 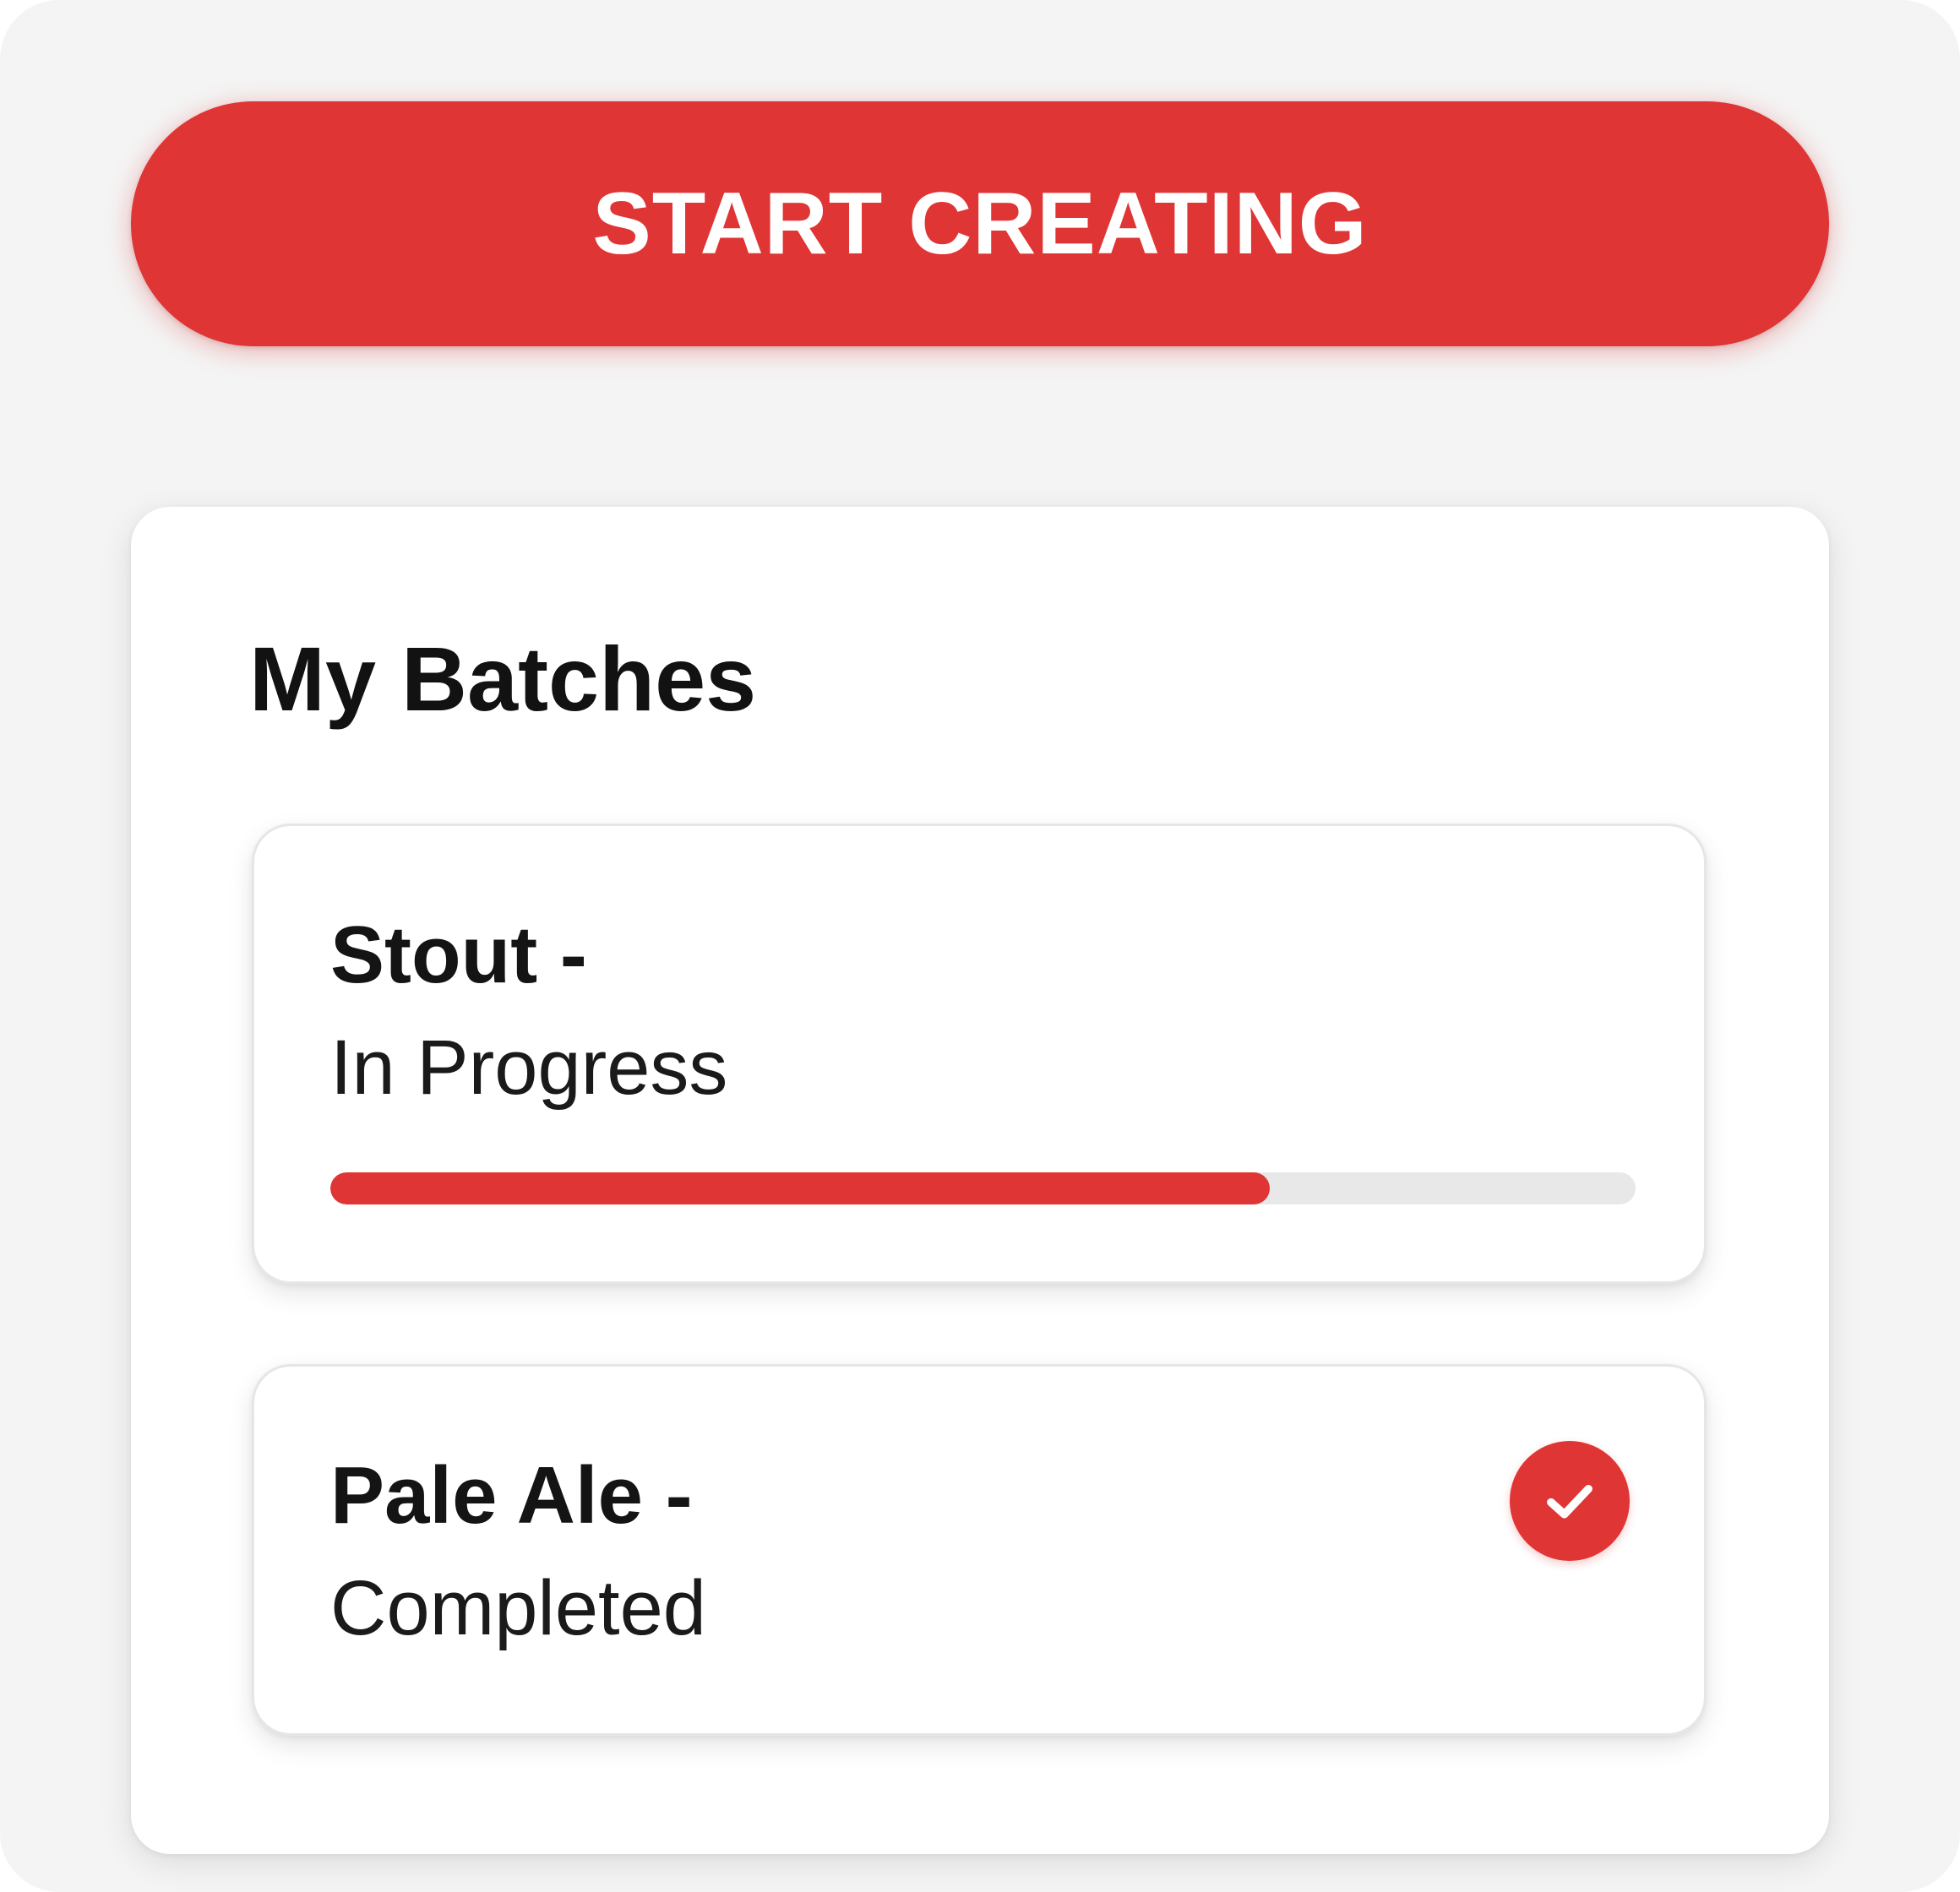 What do you see at coordinates (979, 1550) in the screenshot?
I see `batch-card-pale-ale: Pale Ale - Completed` at bounding box center [979, 1550].